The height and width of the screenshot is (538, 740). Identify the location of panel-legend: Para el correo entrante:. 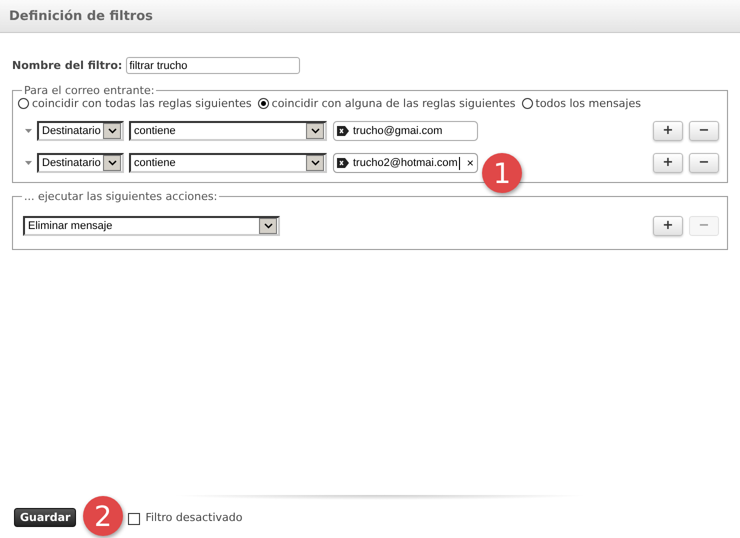
(89, 90).